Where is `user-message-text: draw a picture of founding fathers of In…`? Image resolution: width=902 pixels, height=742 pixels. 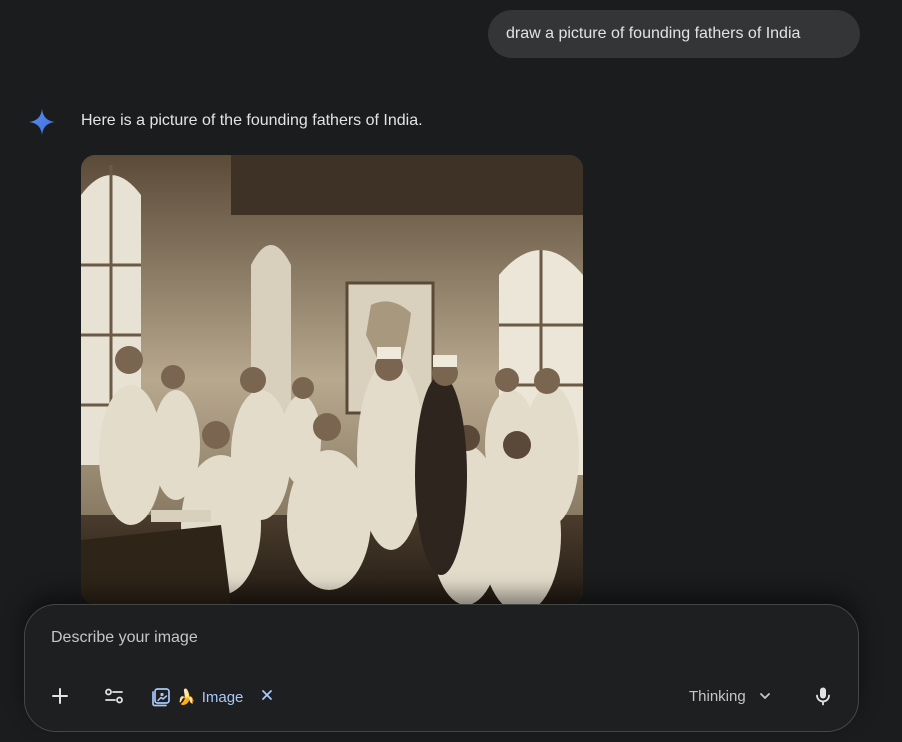 user-message-text: draw a picture of founding fathers of In… is located at coordinates (653, 33).